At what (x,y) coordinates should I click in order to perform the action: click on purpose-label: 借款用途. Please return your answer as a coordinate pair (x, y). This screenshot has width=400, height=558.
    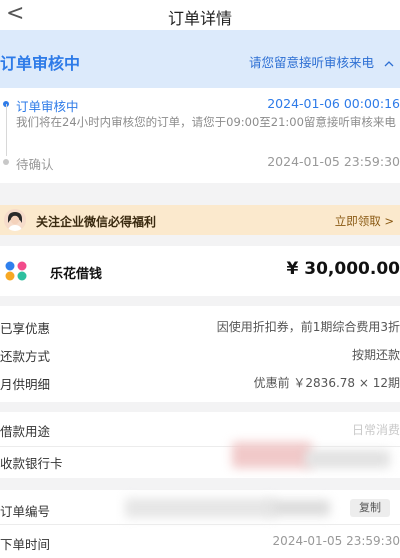
    Looking at the image, I should click on (25, 431).